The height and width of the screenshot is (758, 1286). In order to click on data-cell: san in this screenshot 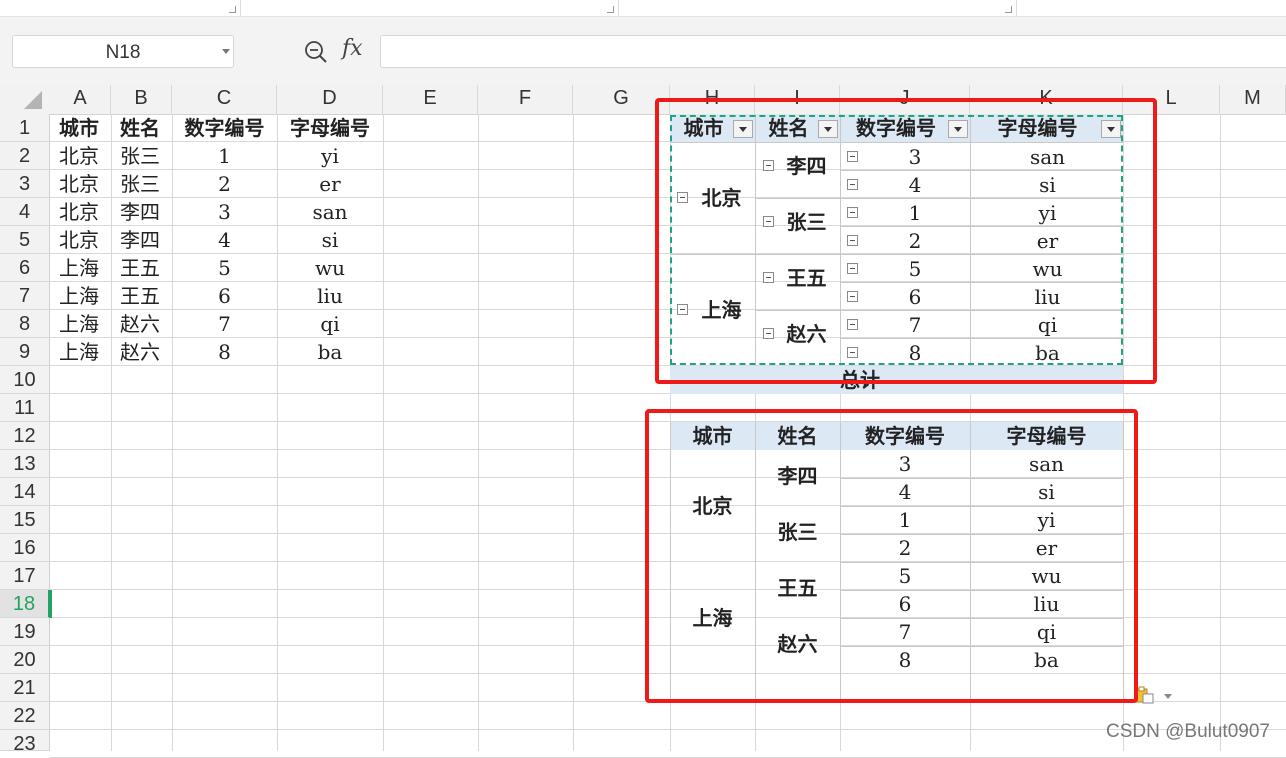, I will do `click(330, 212)`.